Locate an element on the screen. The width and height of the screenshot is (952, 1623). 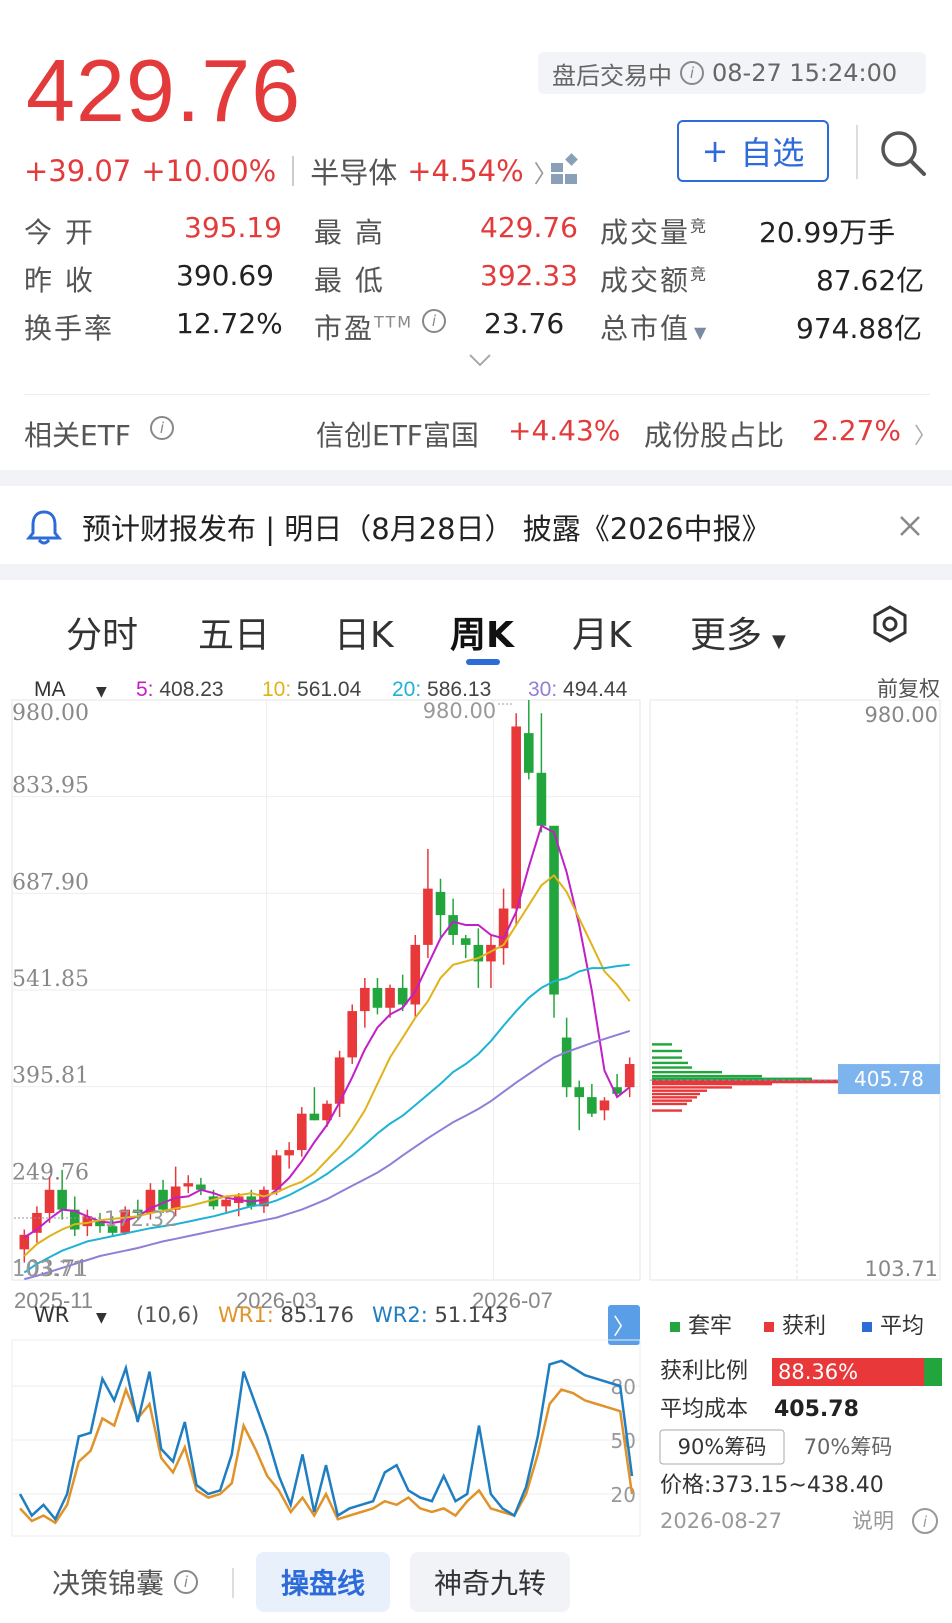
ma-value: 5: 408.23 is located at coordinates (180, 689).